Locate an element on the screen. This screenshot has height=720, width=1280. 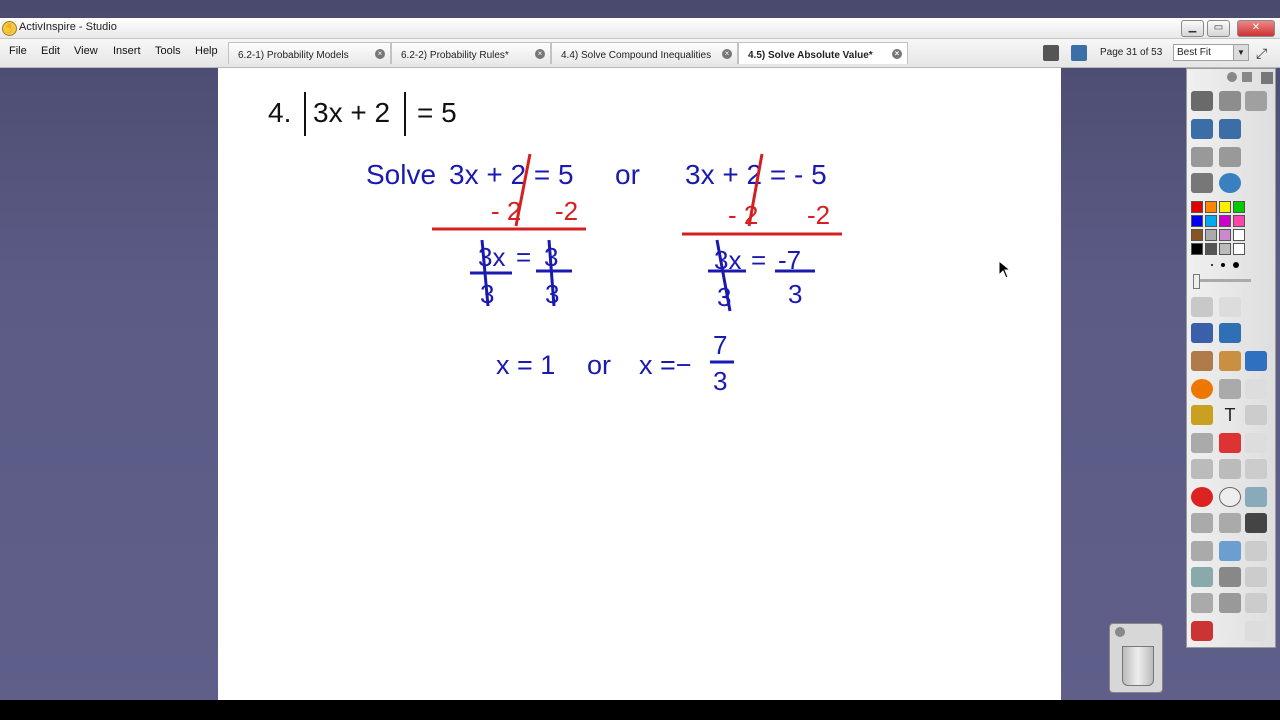
tab-probability-models: 6.2-1) Probability Models × is located at coordinates (309, 53).